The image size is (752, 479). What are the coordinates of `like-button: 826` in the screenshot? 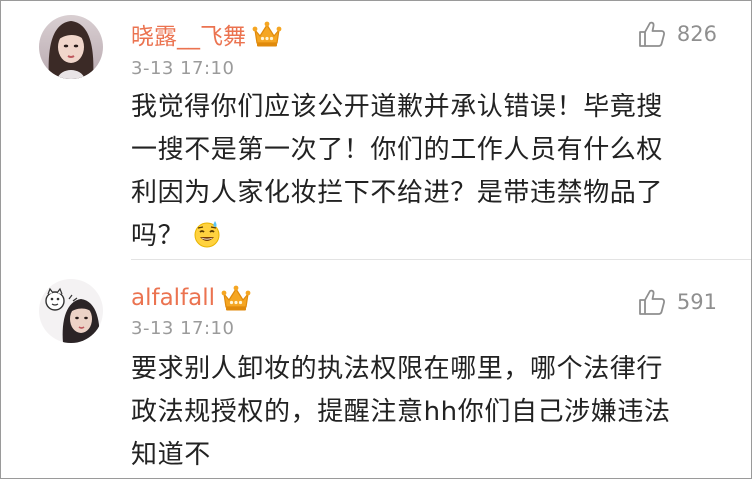 It's located at (677, 34).